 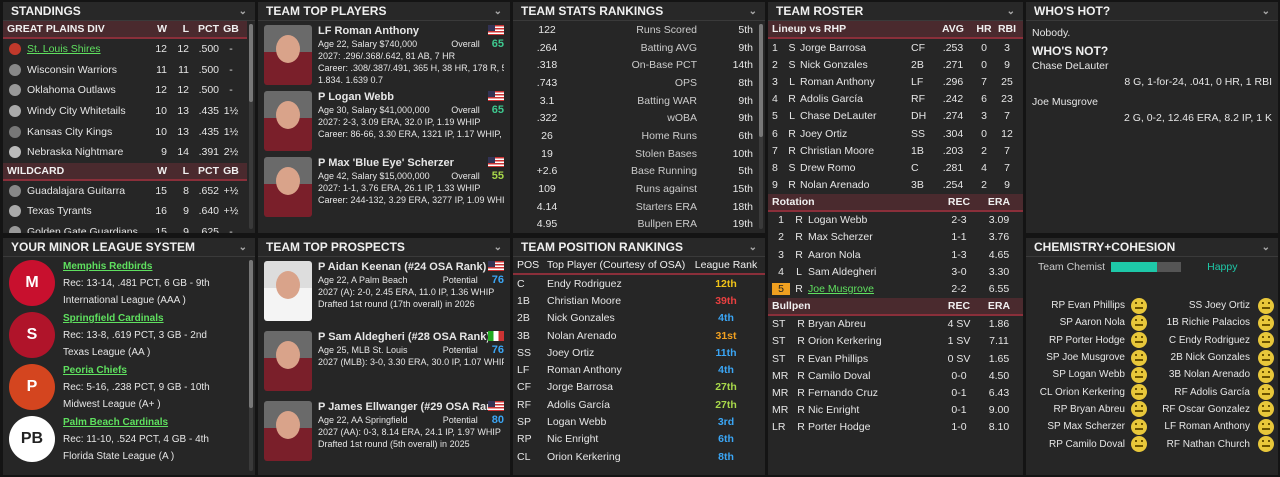 I want to click on section-label: Lineup vs RHP, so click(x=809, y=29).